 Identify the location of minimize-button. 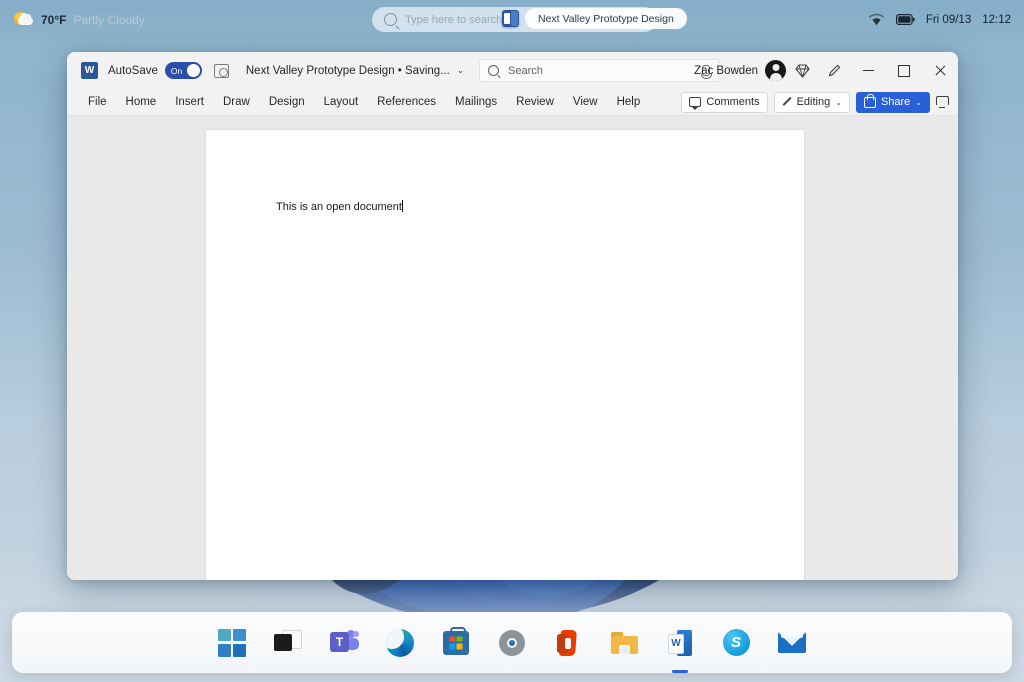
(868, 70).